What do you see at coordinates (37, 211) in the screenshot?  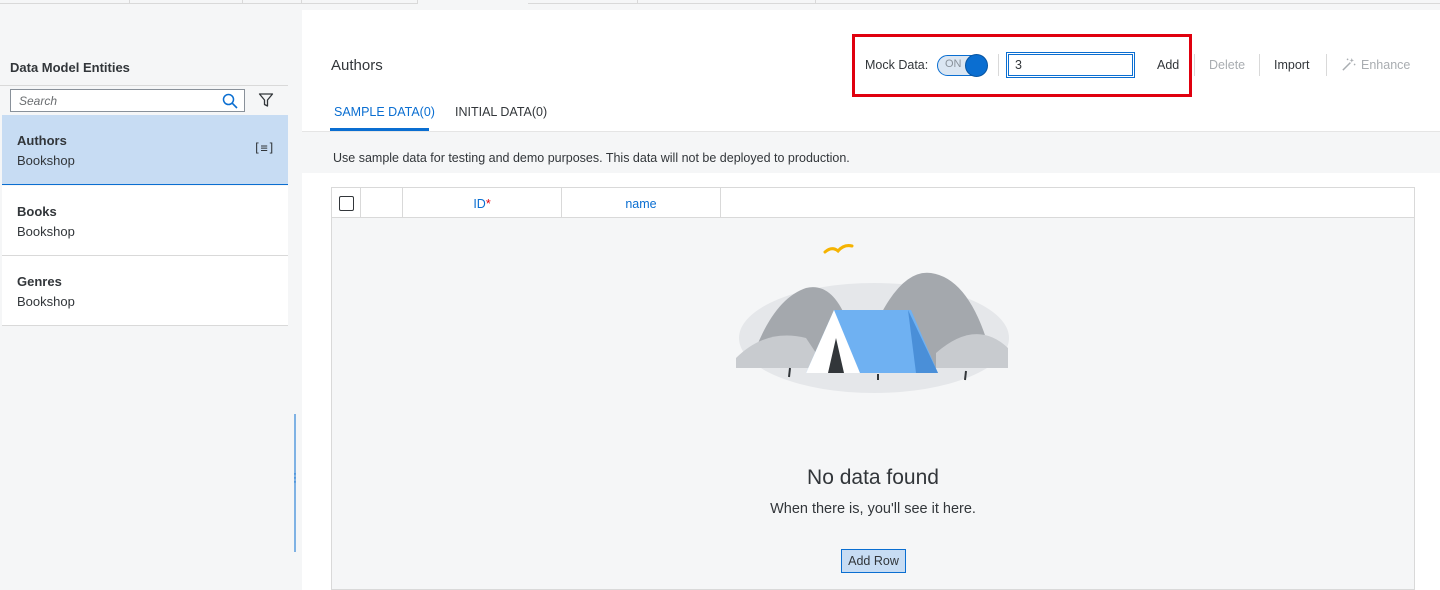 I see `entity-name: Books` at bounding box center [37, 211].